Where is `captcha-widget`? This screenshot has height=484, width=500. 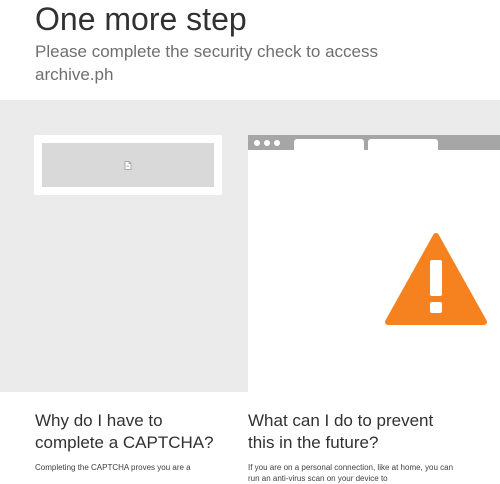 captcha-widget is located at coordinates (128, 165).